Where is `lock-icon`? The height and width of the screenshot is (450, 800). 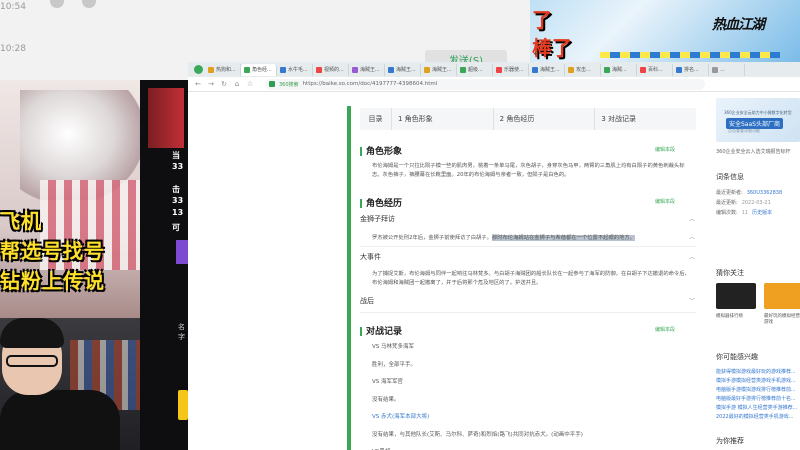 lock-icon is located at coordinates (272, 84).